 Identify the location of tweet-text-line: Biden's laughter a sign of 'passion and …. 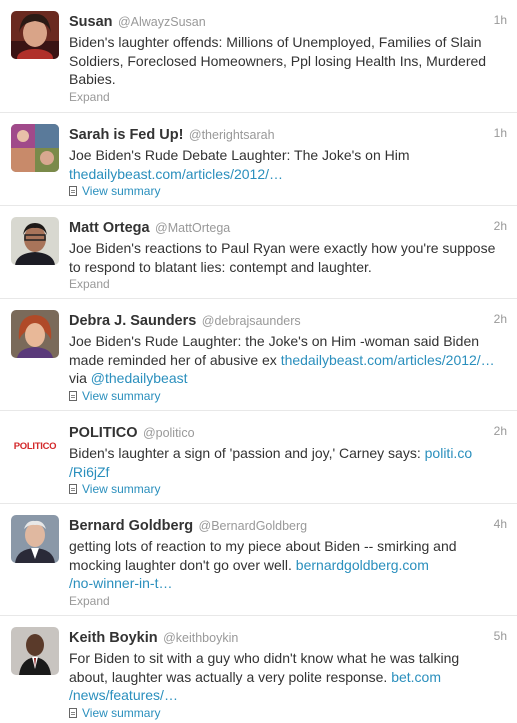
(247, 453).